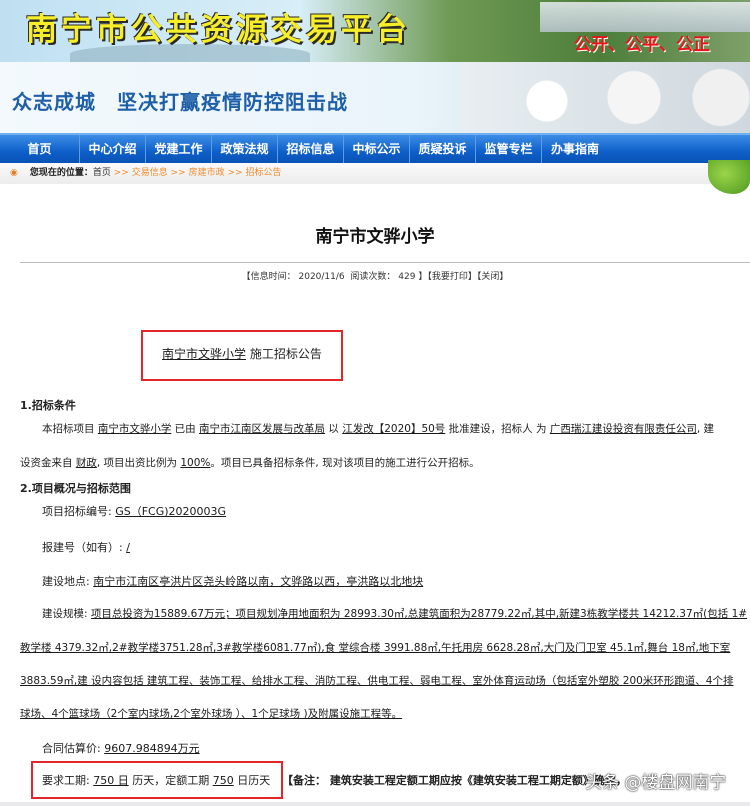 This screenshot has height=806, width=750. Describe the element at coordinates (40, 149) in the screenshot. I see `nav-home: 首页` at that location.